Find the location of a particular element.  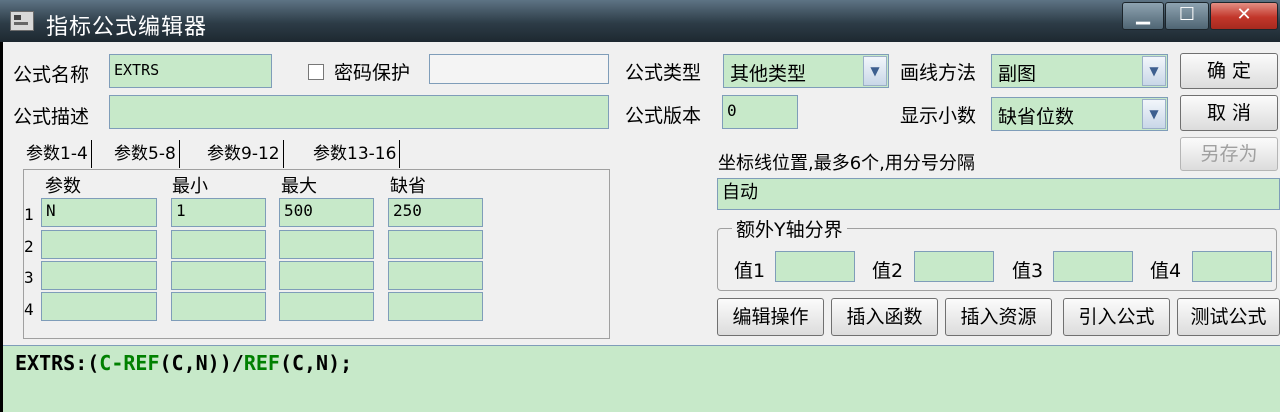

row-number: 1 is located at coordinates (29, 214).